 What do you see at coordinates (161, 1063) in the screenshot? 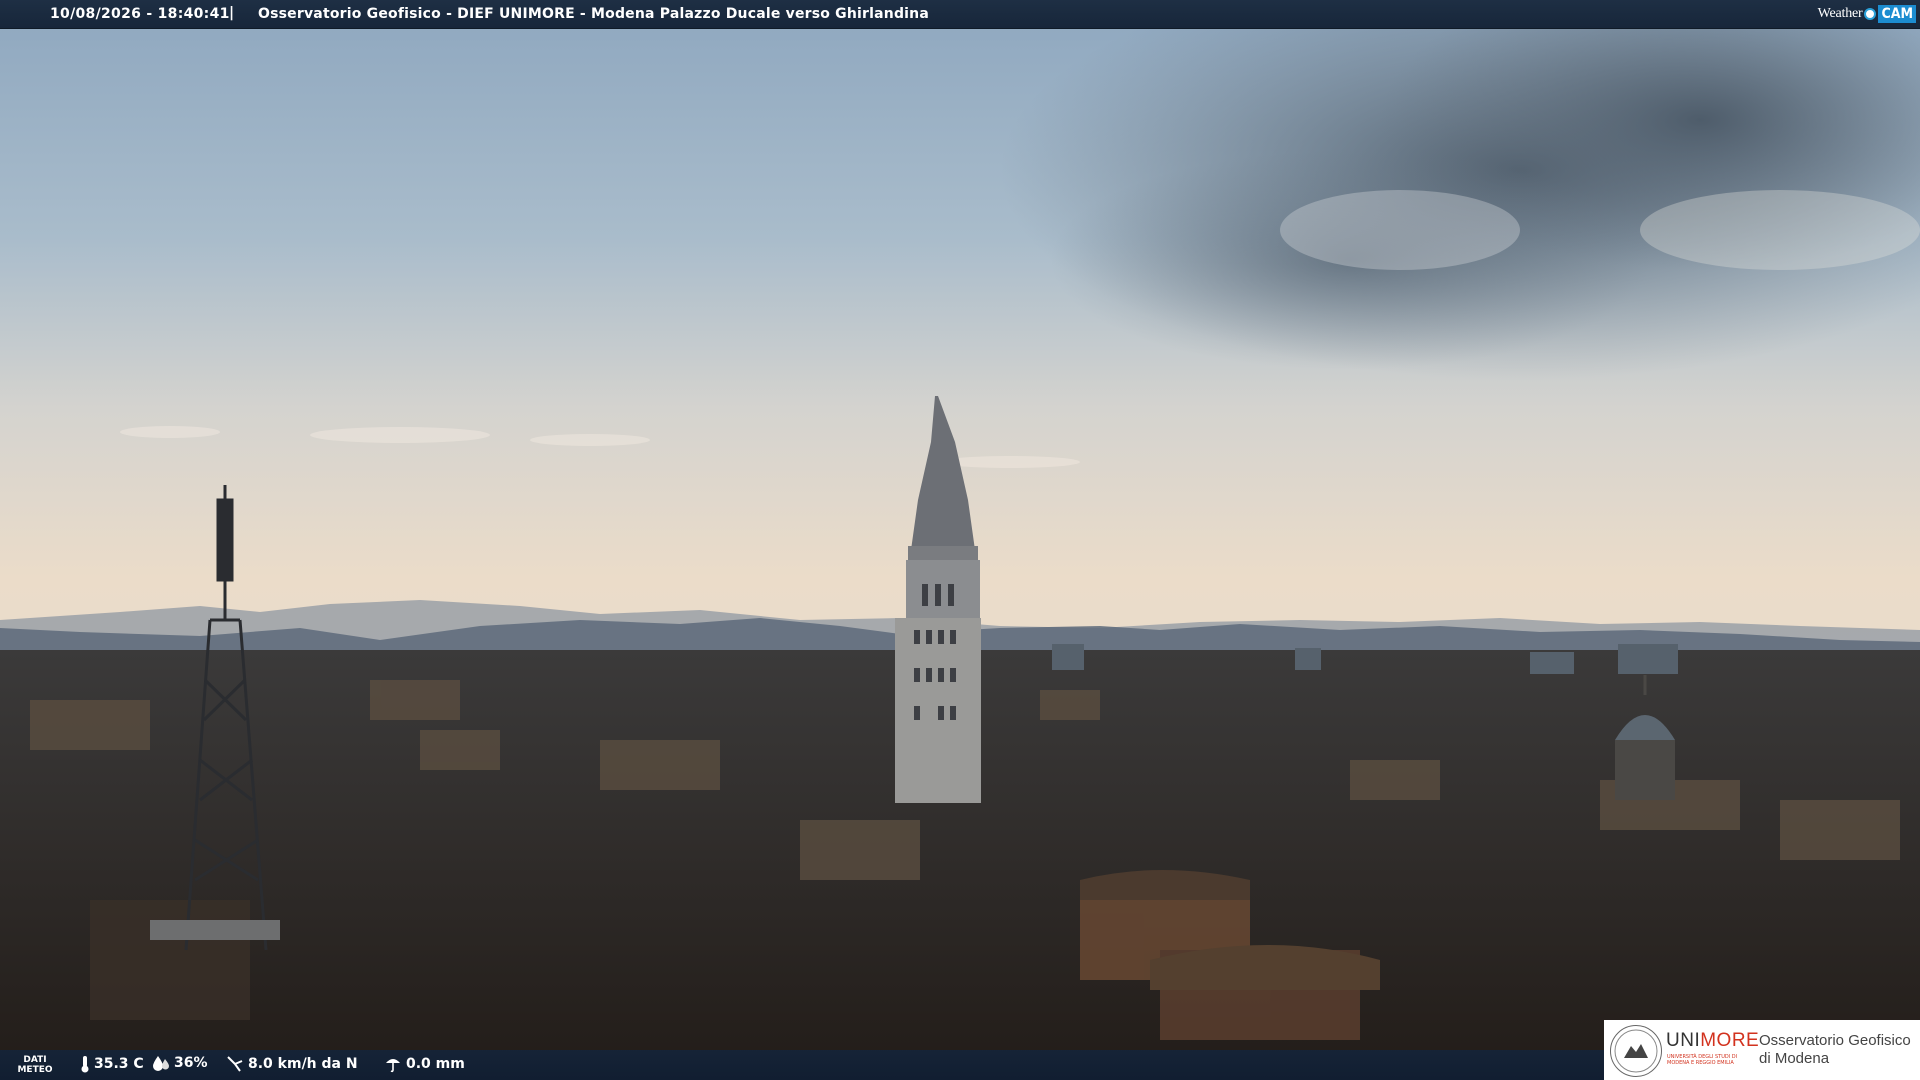
I see `drop-icon` at bounding box center [161, 1063].